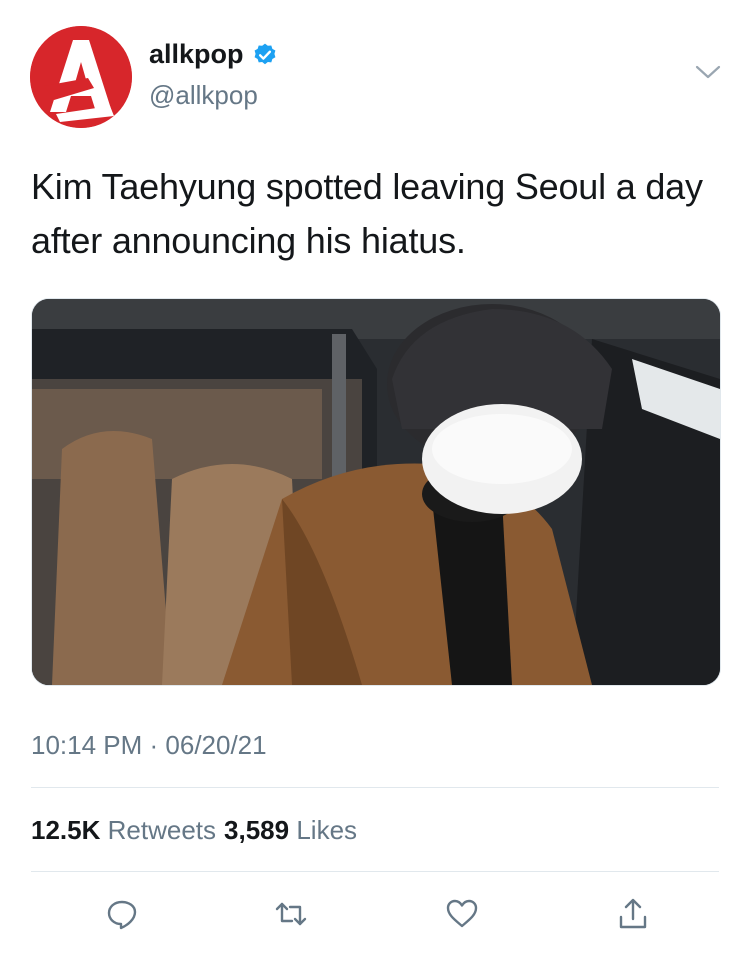 Image resolution: width=750 pixels, height=960 pixels. Describe the element at coordinates (327, 830) in the screenshot. I see `likes-label: Likes` at that location.